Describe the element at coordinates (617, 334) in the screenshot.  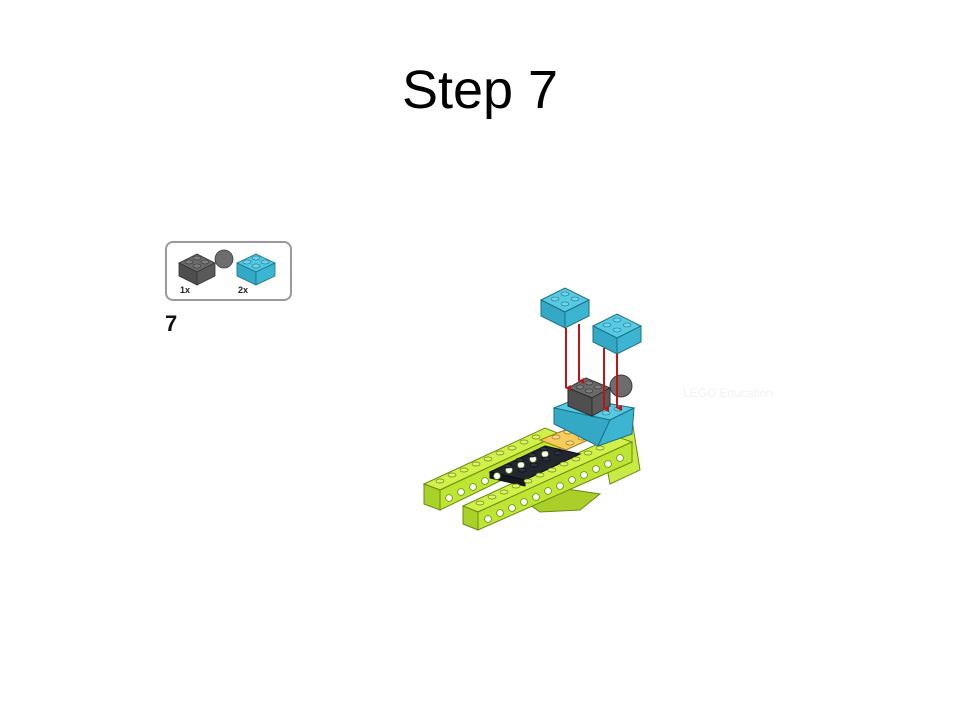
I see `azure-brick-floating-right` at that location.